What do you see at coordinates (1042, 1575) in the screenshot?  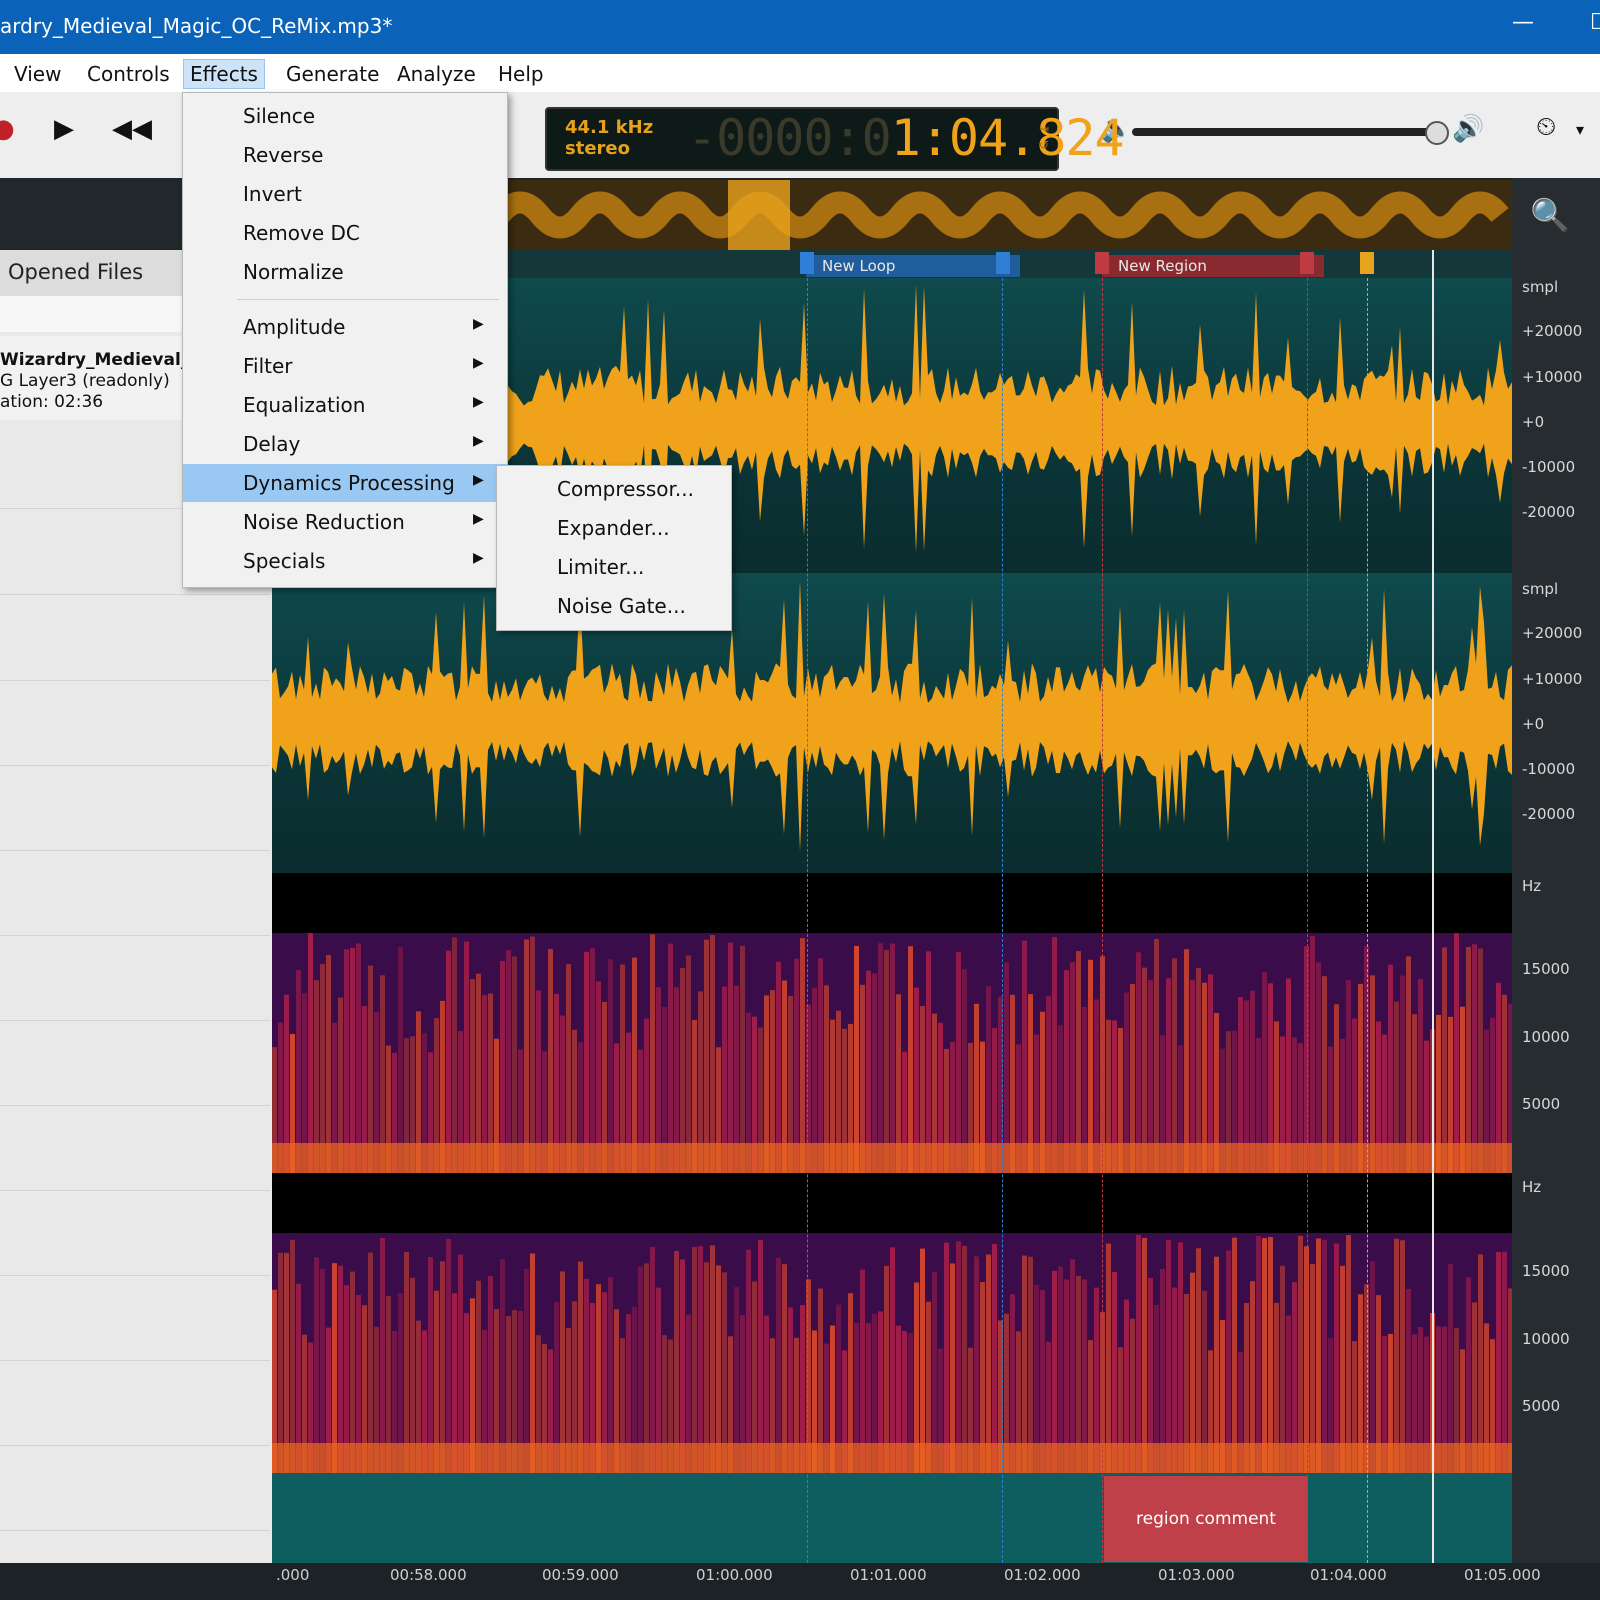 I see `ruler-tick-label: 01:02.000` at bounding box center [1042, 1575].